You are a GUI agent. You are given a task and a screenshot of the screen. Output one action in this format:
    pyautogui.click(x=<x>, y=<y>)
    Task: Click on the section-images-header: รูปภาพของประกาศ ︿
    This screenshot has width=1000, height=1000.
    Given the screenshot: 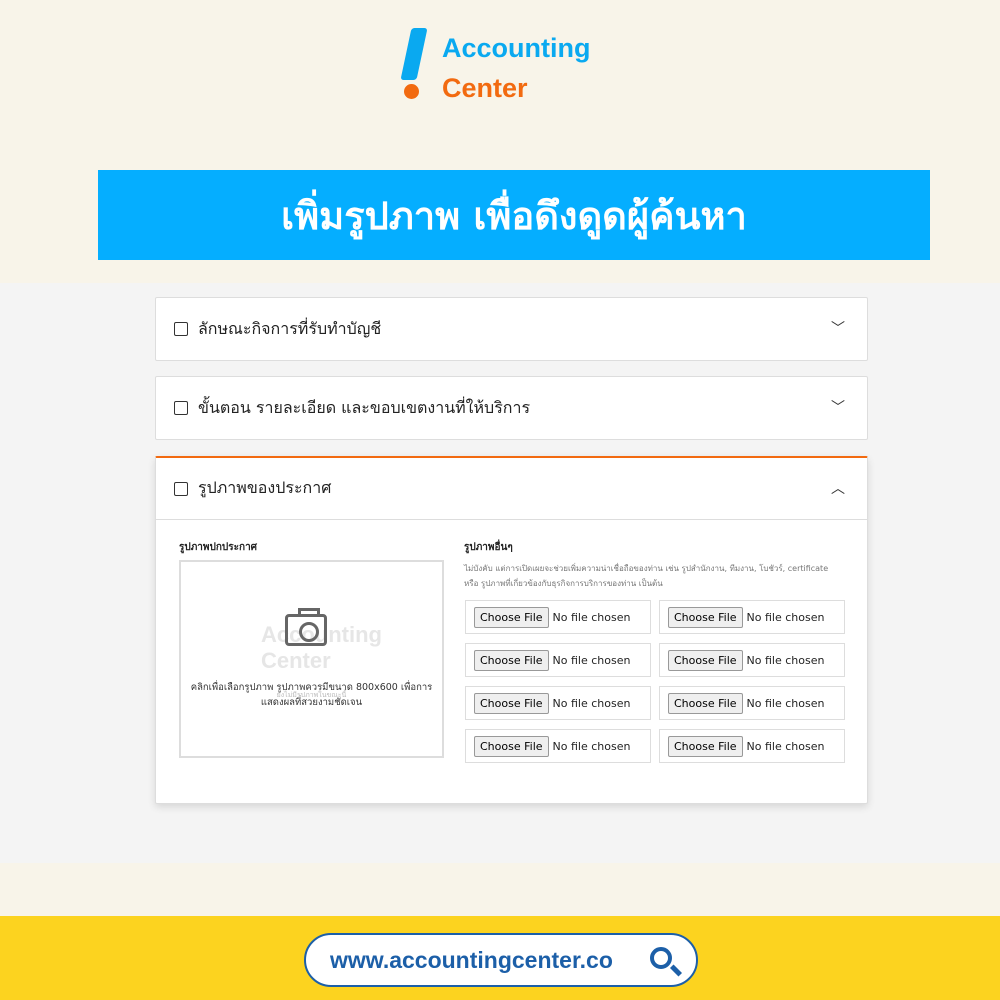 What is the action you would take?
    pyautogui.click(x=511, y=489)
    